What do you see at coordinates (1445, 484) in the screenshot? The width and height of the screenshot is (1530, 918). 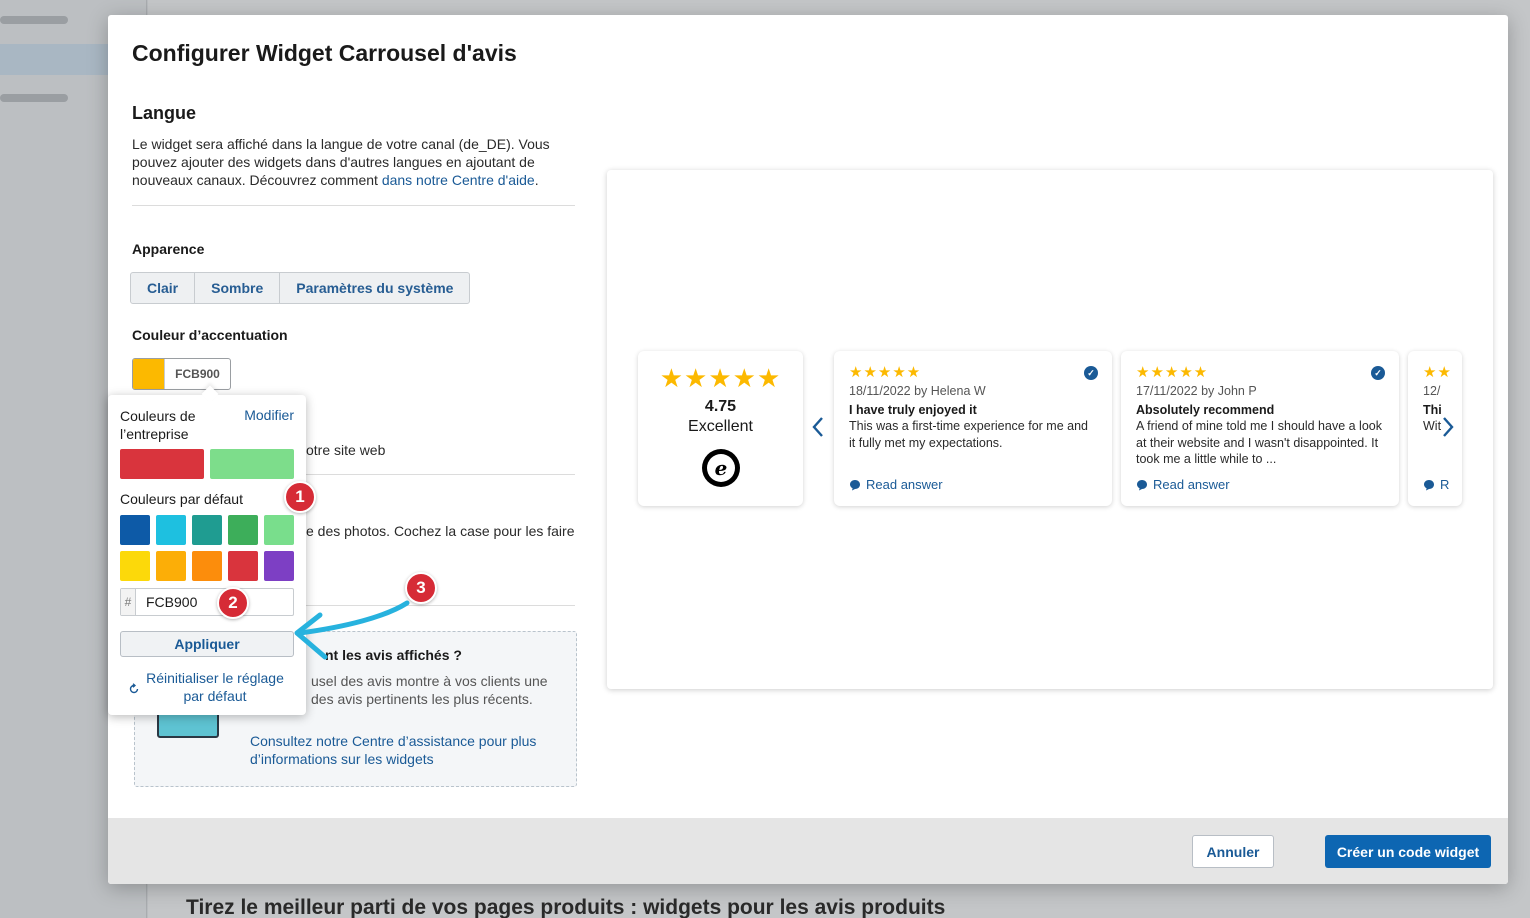 I see `read-answer-label: R` at bounding box center [1445, 484].